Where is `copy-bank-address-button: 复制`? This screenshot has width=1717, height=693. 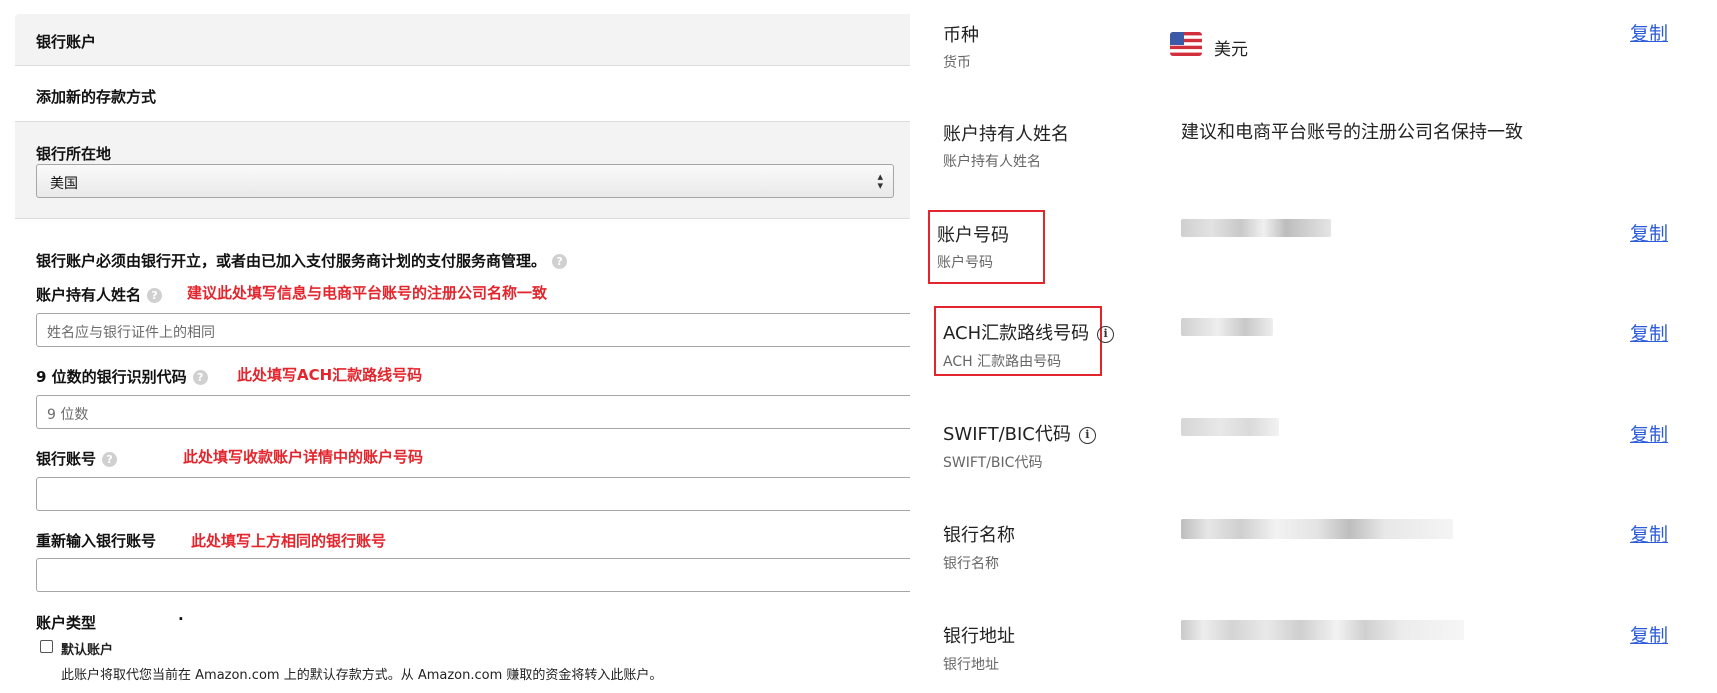
copy-bank-address-button: 复制 is located at coordinates (1649, 634).